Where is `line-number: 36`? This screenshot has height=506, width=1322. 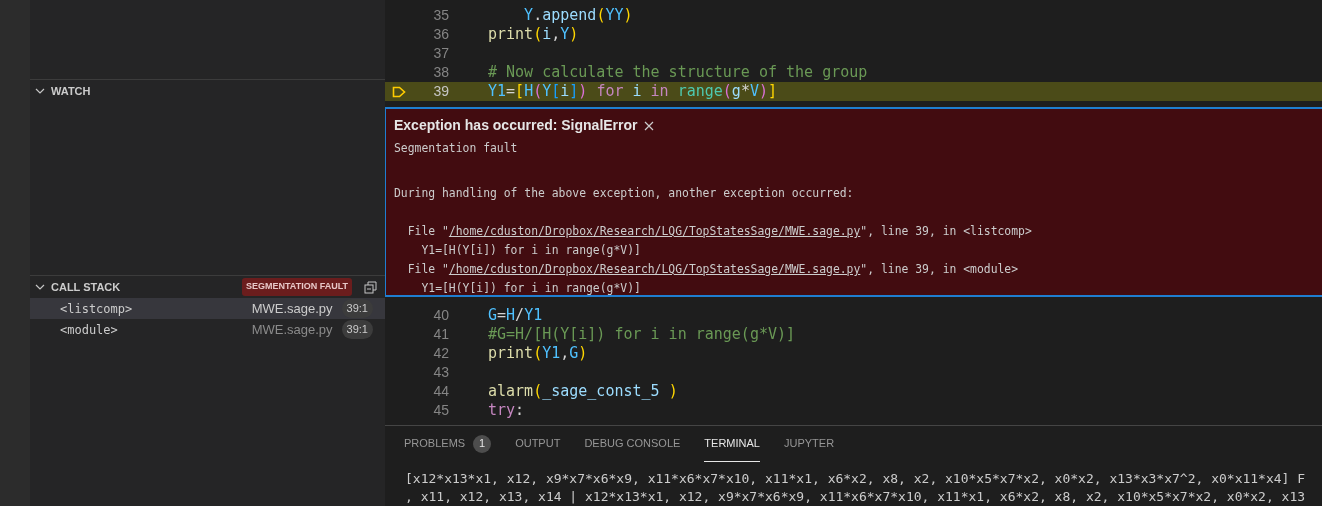
line-number: 36 is located at coordinates (440, 34).